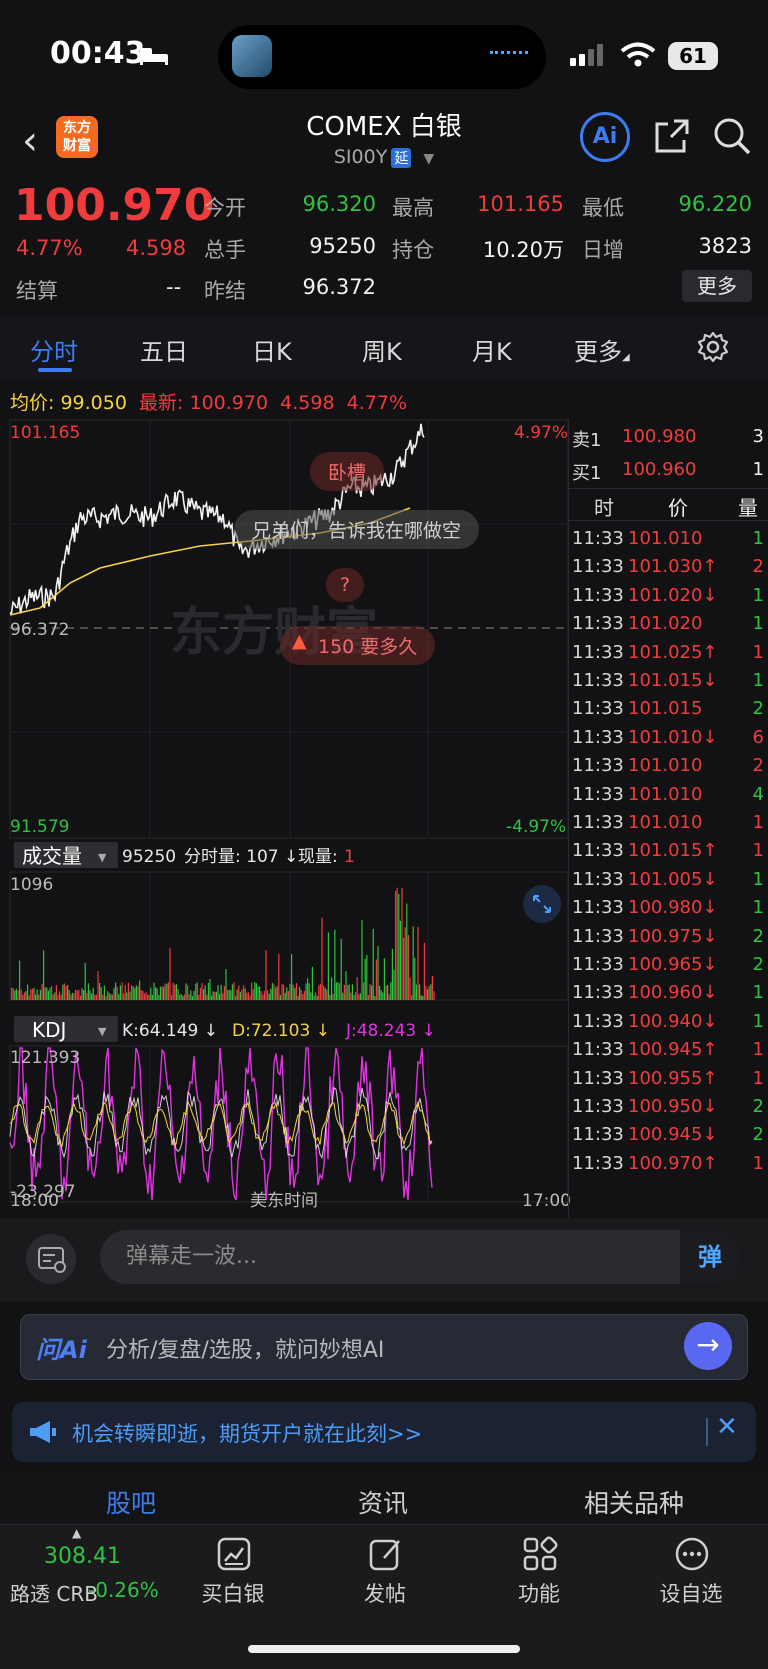 The height and width of the screenshot is (1669, 768). I want to click on ask-label: 卖1, so click(587, 440).